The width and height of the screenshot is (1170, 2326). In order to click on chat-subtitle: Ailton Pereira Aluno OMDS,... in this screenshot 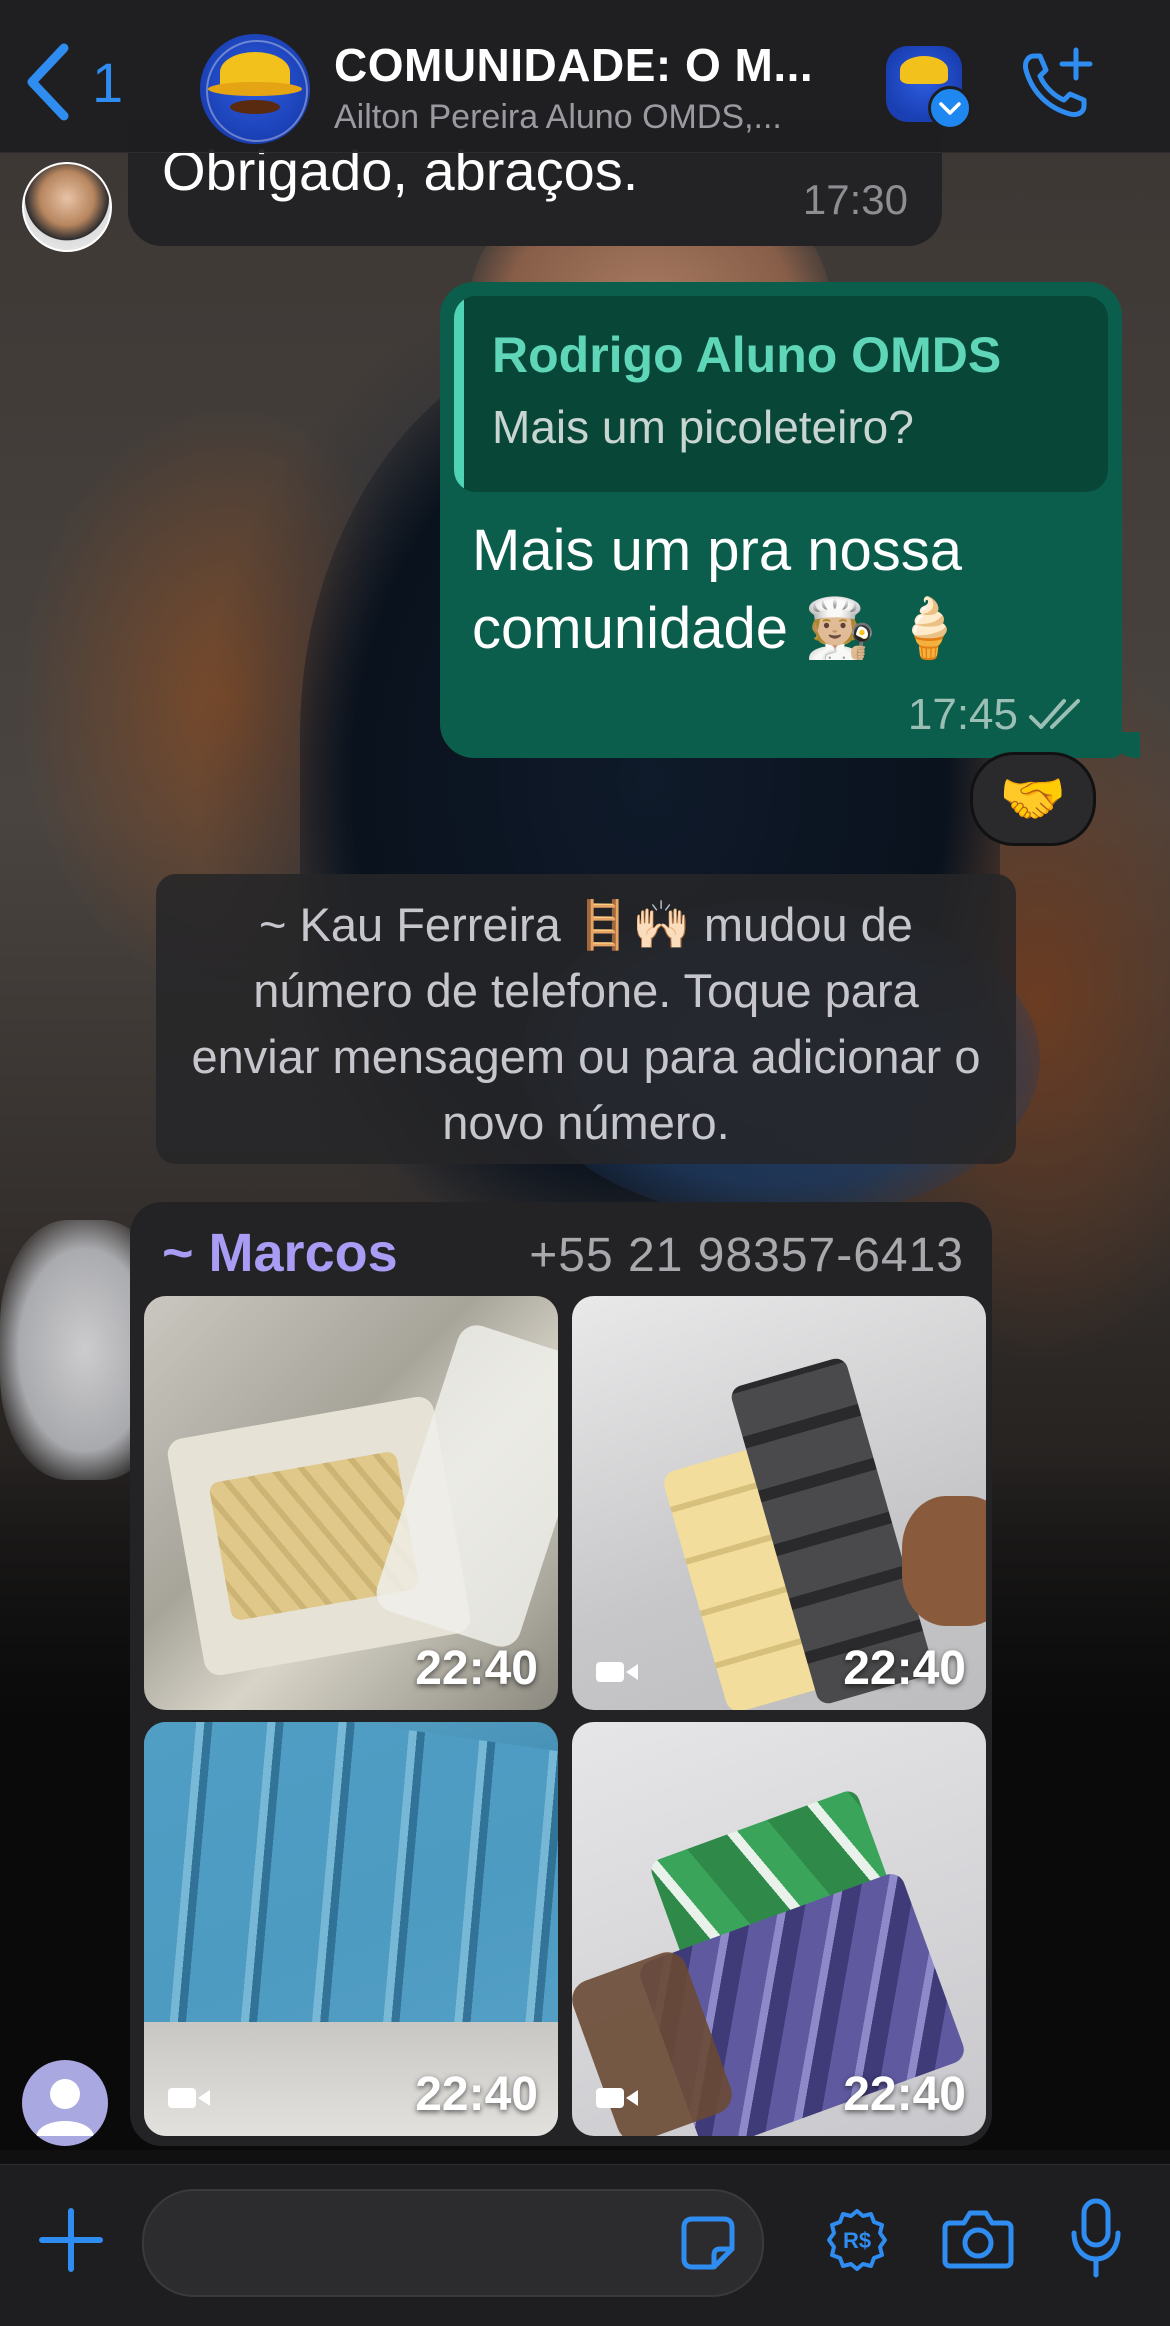, I will do `click(558, 117)`.